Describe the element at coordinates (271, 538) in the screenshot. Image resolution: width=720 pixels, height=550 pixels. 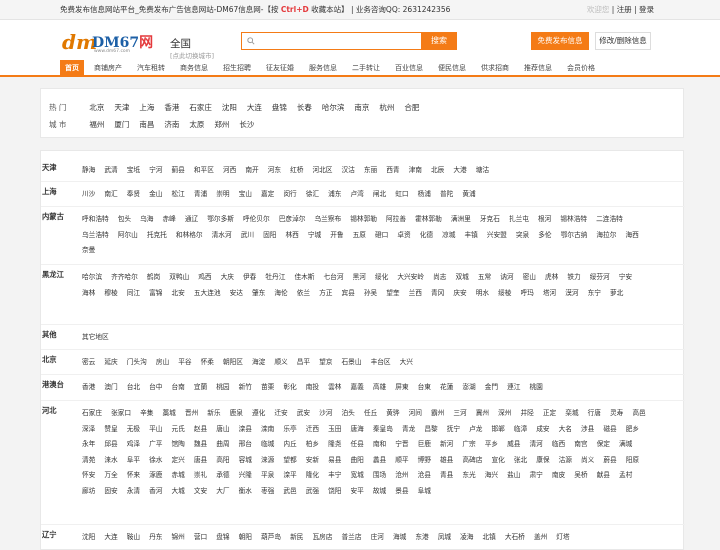
I see `city-link: 葫芦岛` at that location.